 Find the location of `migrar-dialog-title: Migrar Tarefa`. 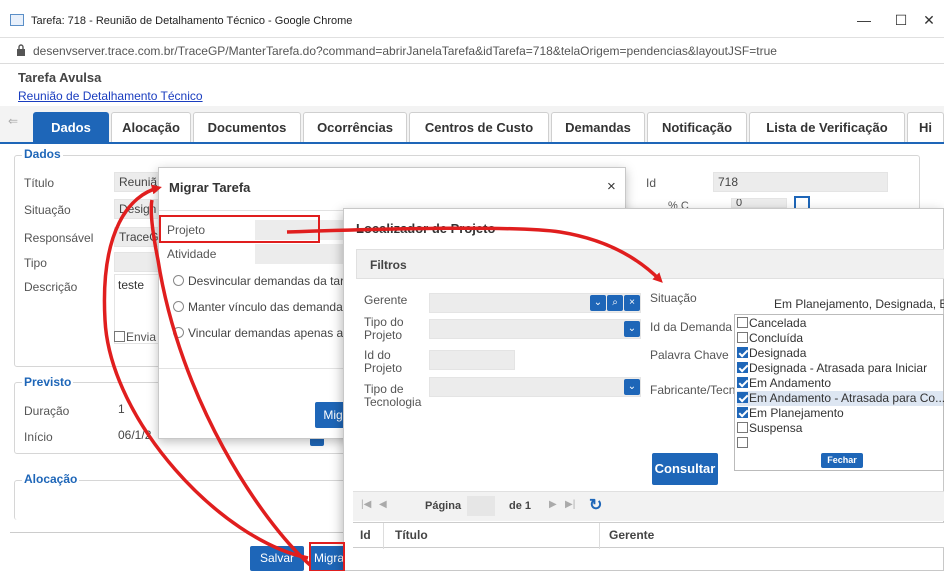

migrar-dialog-title: Migrar Tarefa is located at coordinates (210, 187).